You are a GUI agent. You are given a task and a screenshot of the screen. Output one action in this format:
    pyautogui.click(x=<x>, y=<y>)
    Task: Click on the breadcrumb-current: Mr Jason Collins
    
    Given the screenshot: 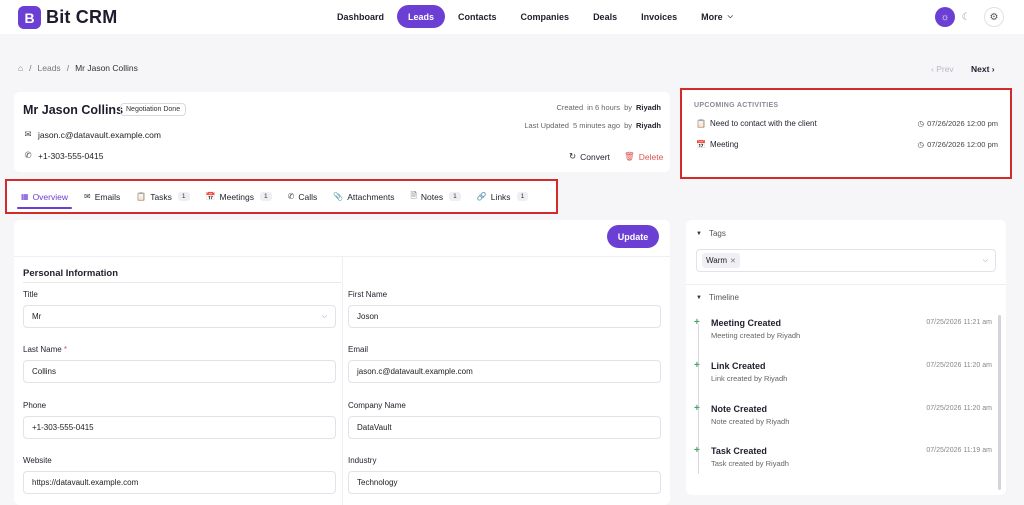 What is the action you would take?
    pyautogui.click(x=106, y=68)
    